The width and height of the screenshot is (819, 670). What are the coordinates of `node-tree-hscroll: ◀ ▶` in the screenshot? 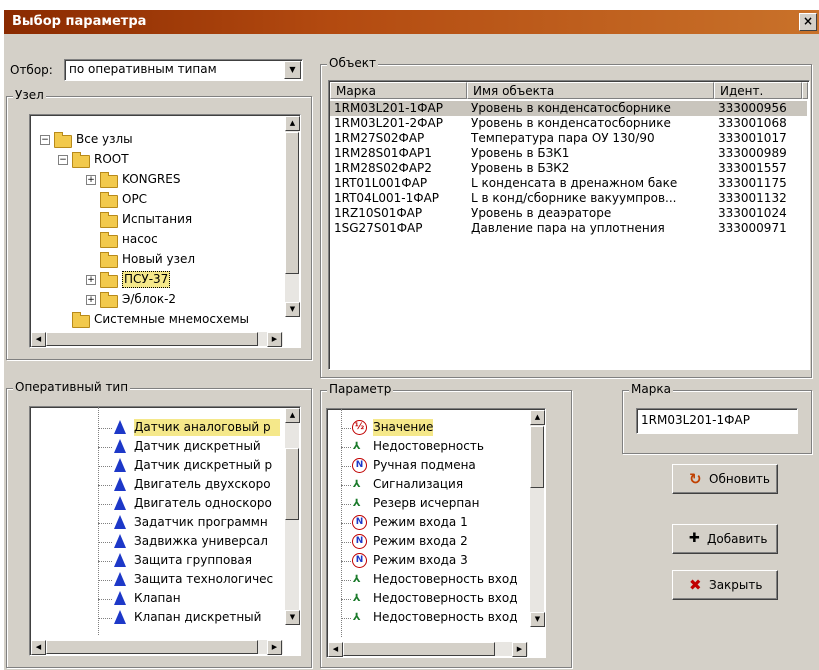 It's located at (157, 339).